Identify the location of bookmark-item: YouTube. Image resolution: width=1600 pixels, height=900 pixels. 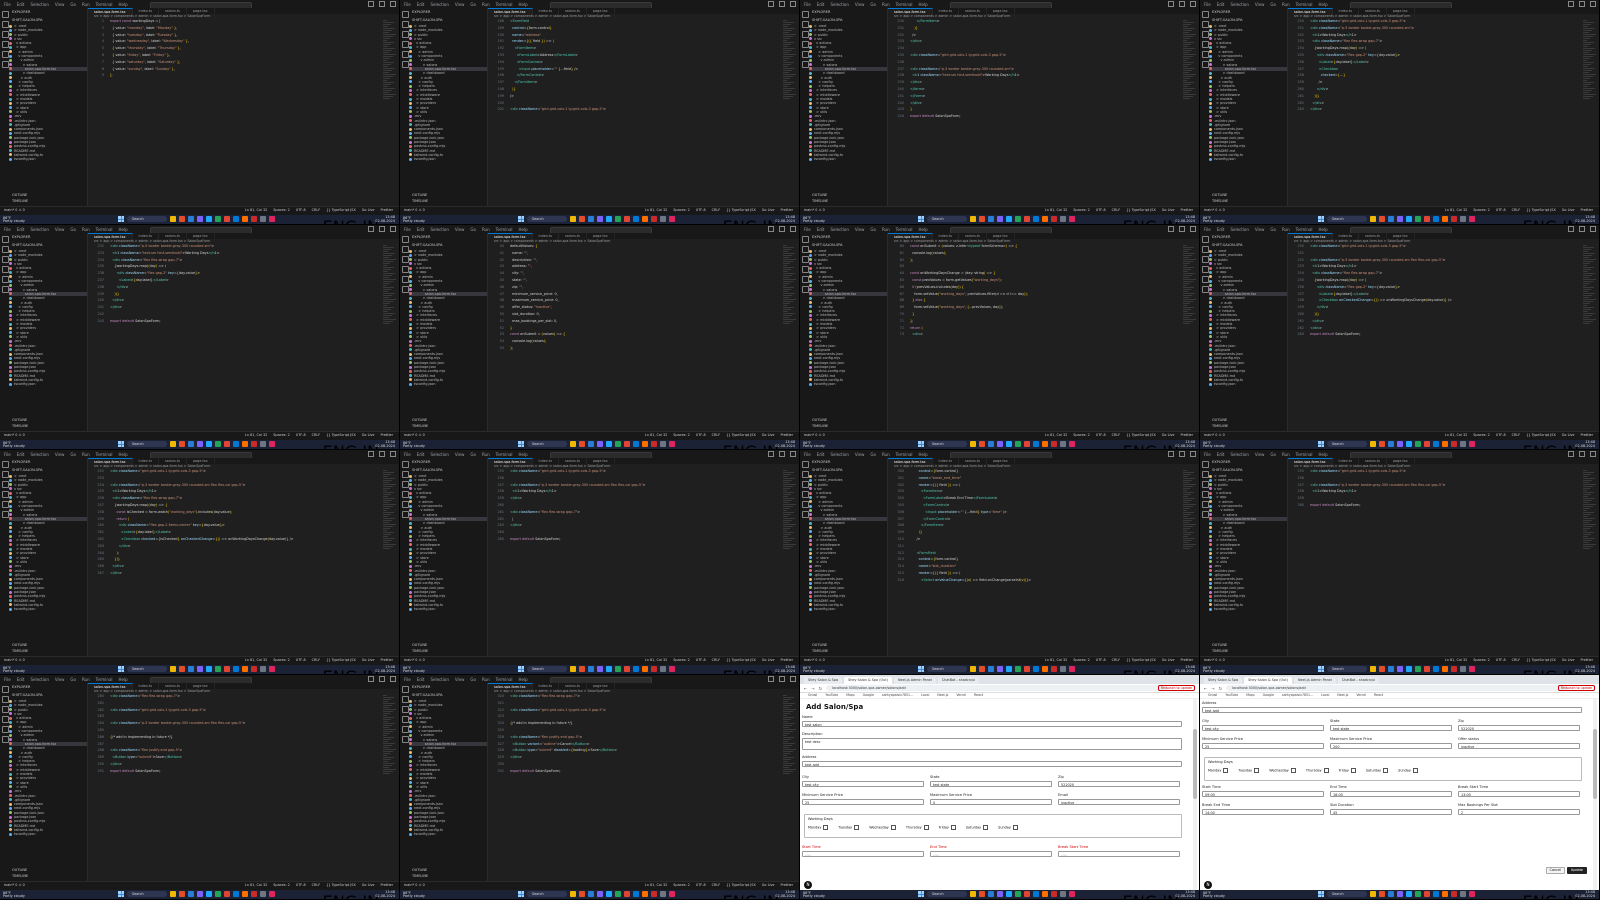
(1231, 695).